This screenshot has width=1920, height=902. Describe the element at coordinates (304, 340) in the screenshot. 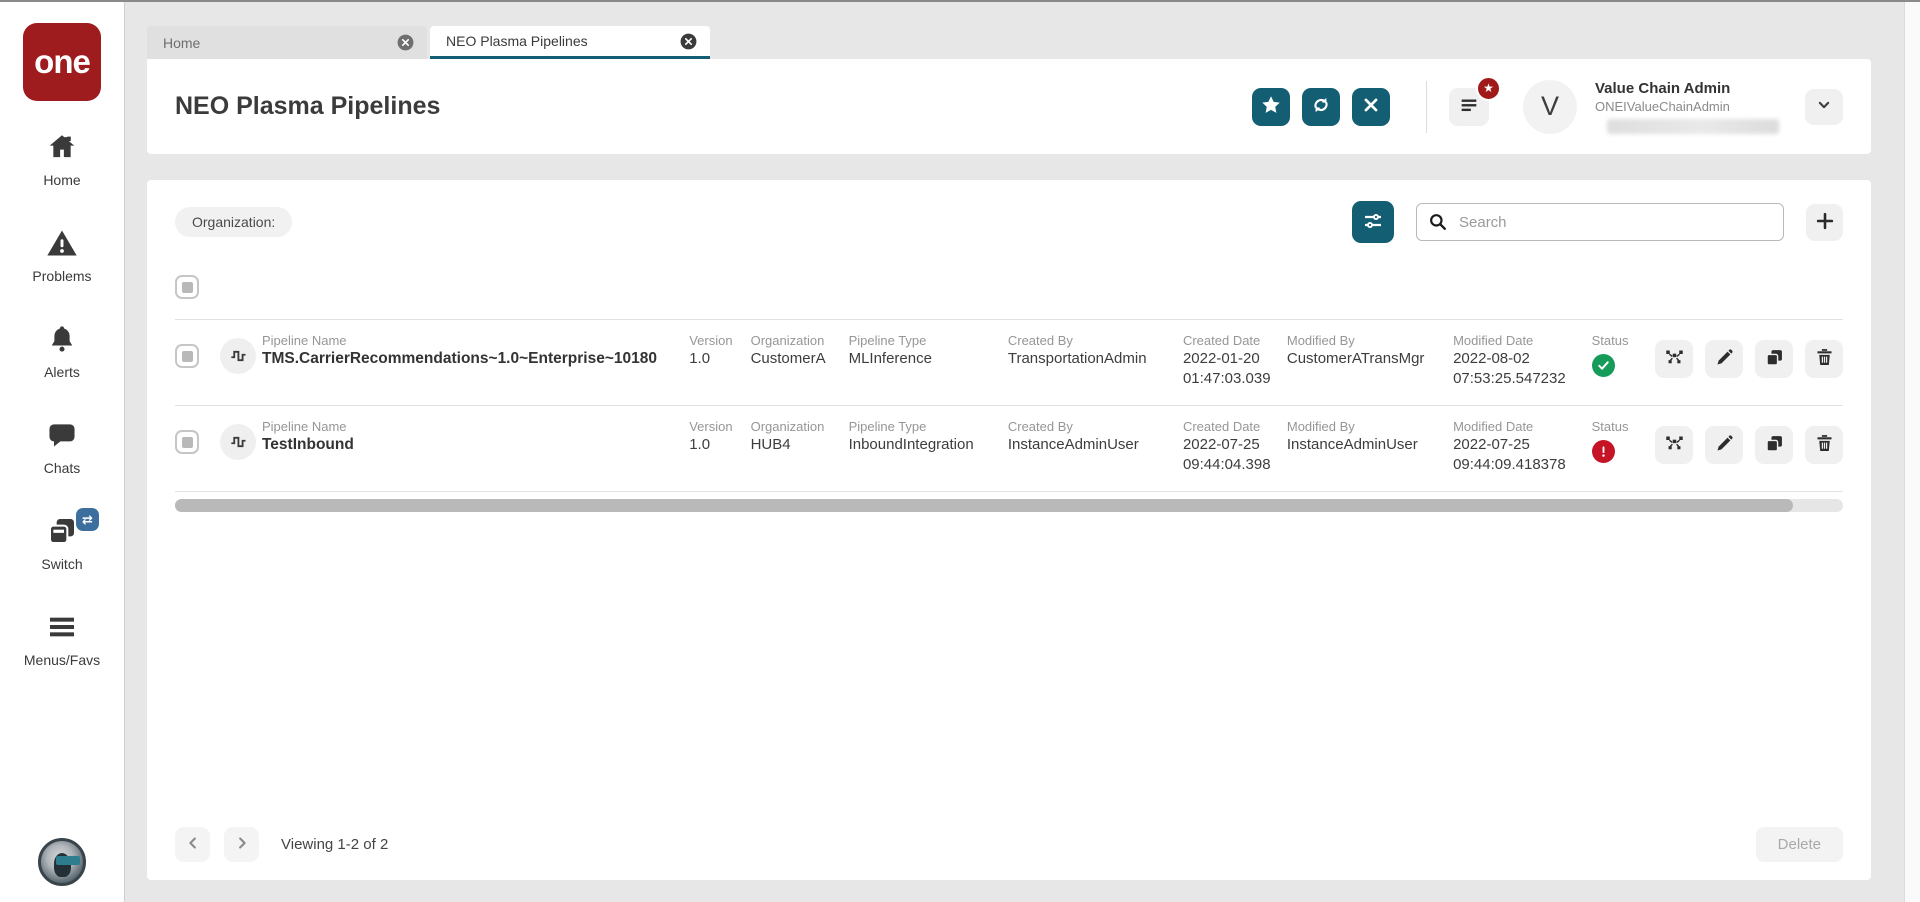

I see `column-label: Pipeline Name` at that location.